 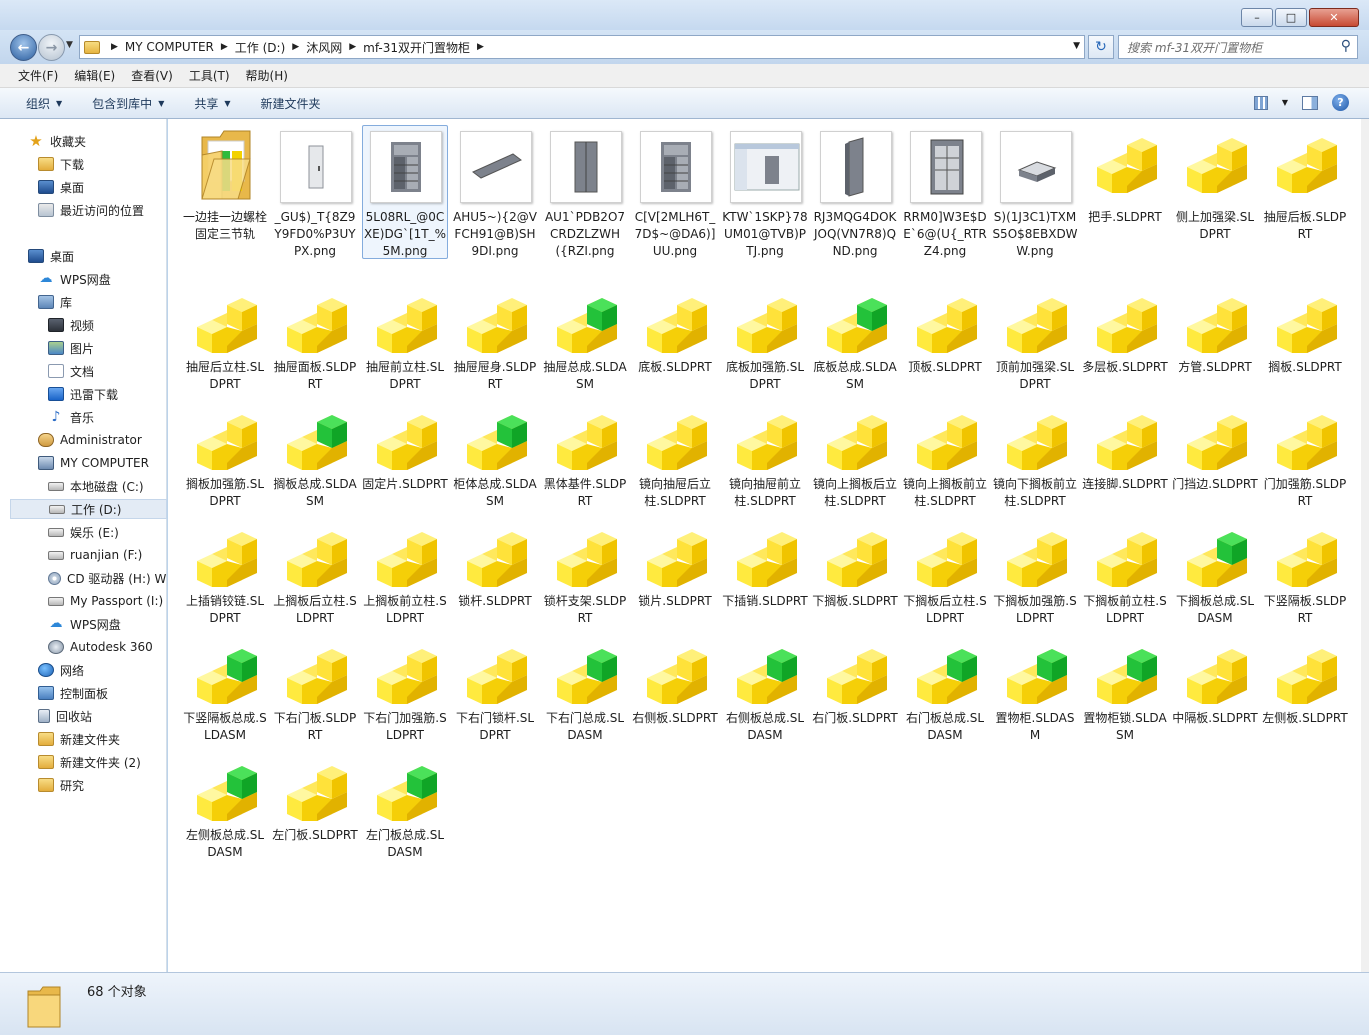 I want to click on file-item: 门挡边.SLDPRT, so click(x=1215, y=448).